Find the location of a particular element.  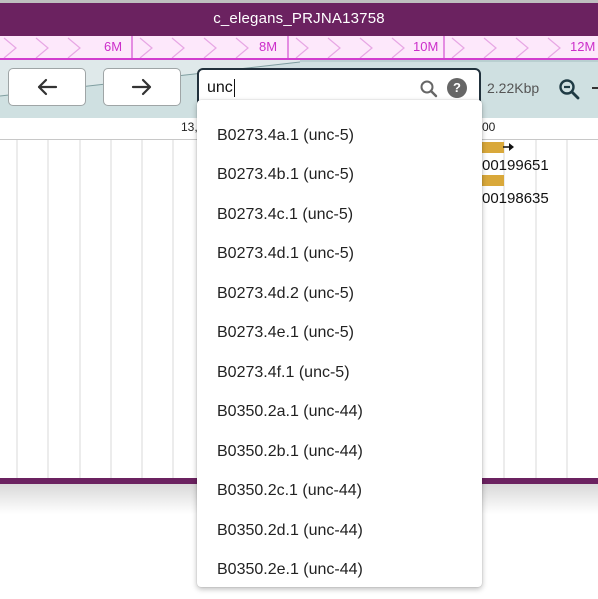

visible-region-size: 2.22Kbp is located at coordinates (513, 88).